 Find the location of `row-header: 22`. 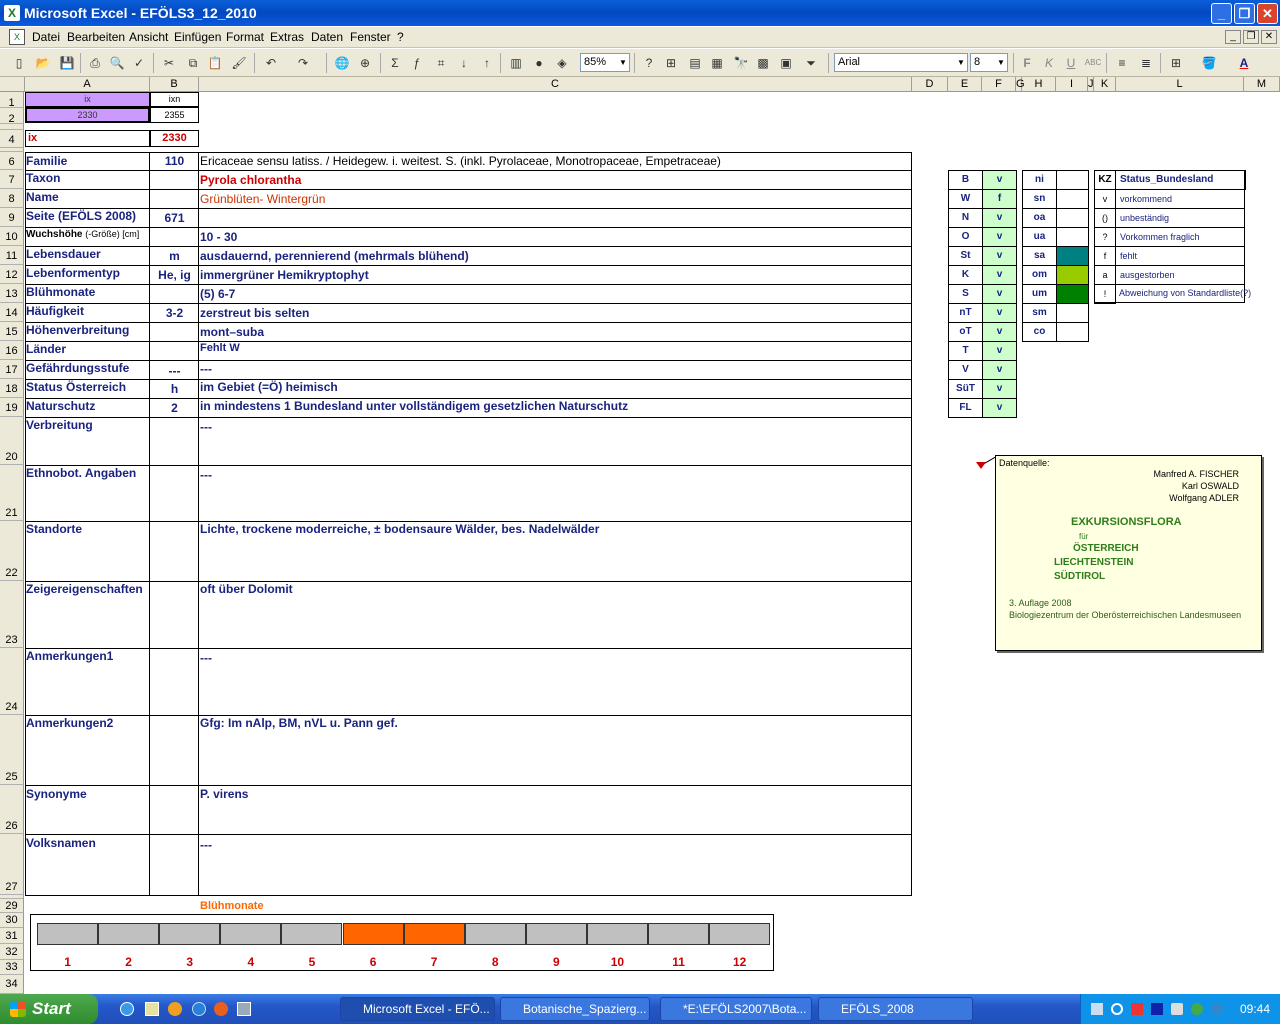

row-header: 22 is located at coordinates (12, 551).